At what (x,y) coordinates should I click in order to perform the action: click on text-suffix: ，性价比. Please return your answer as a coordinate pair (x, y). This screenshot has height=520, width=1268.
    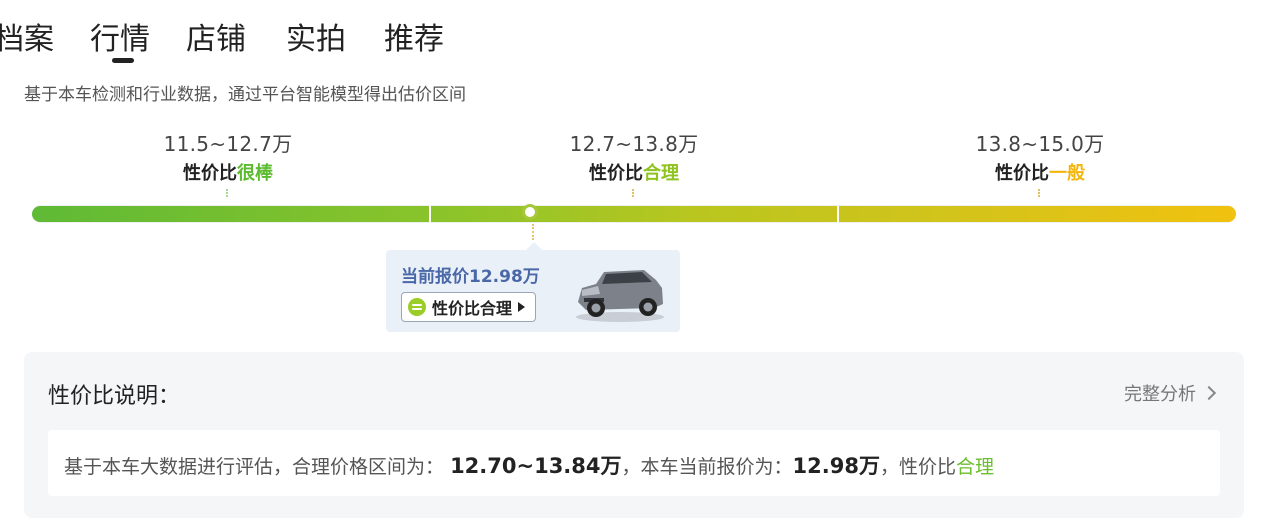
    Looking at the image, I should click on (917, 467).